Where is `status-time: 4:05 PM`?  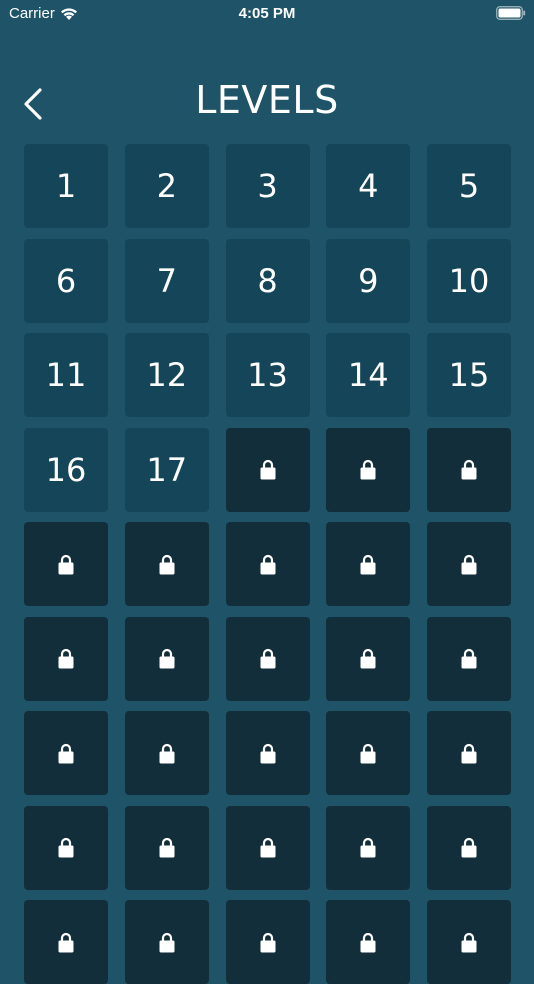 status-time: 4:05 PM is located at coordinates (267, 13).